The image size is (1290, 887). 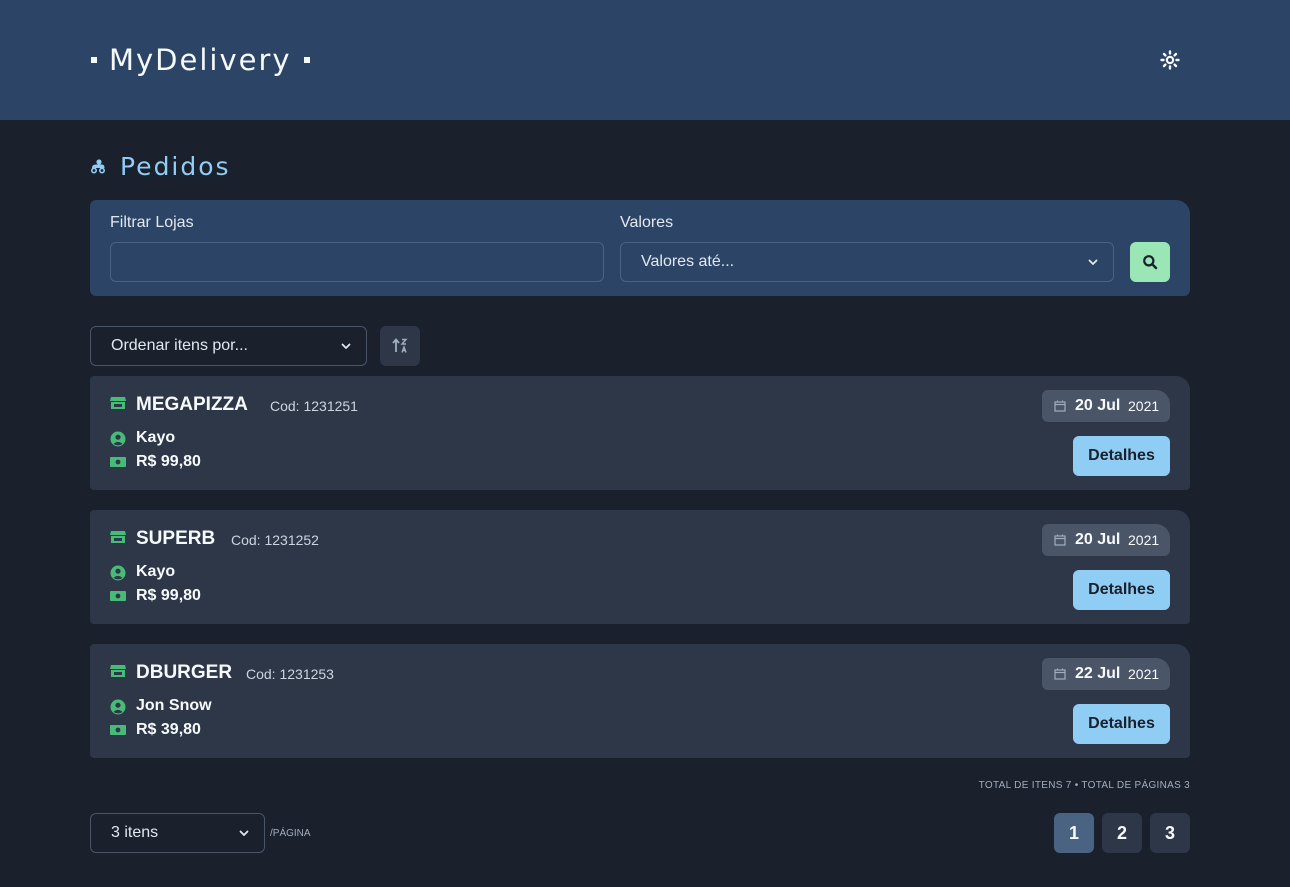 I want to click on page-button-3: 3, so click(x=1170, y=833).